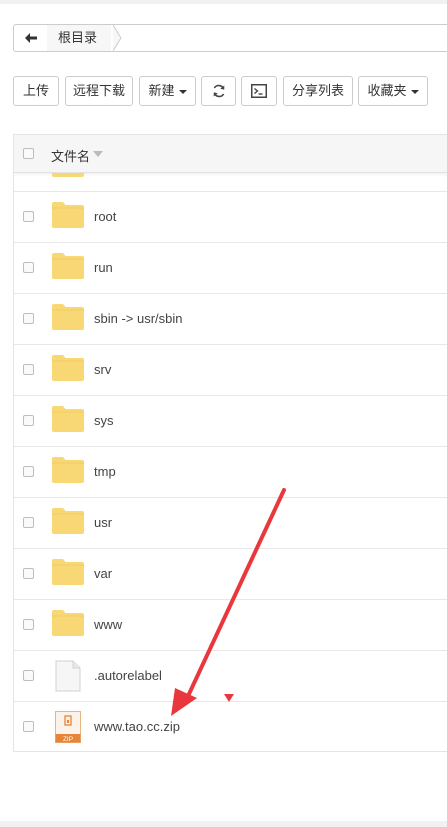 The height and width of the screenshot is (827, 447). I want to click on file-name-link: www, so click(108, 624).